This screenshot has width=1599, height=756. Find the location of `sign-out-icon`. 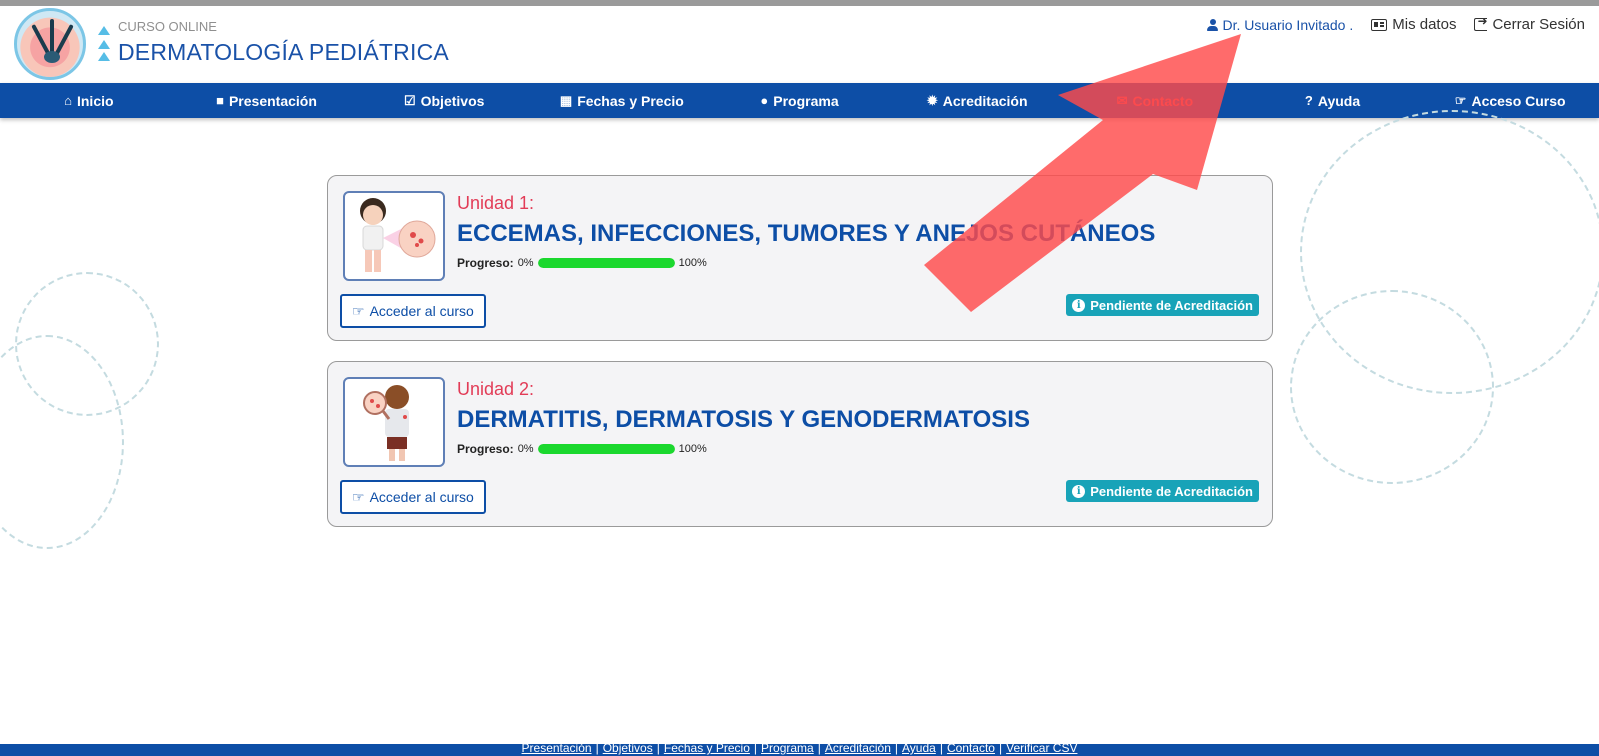

sign-out-icon is located at coordinates (1481, 22).